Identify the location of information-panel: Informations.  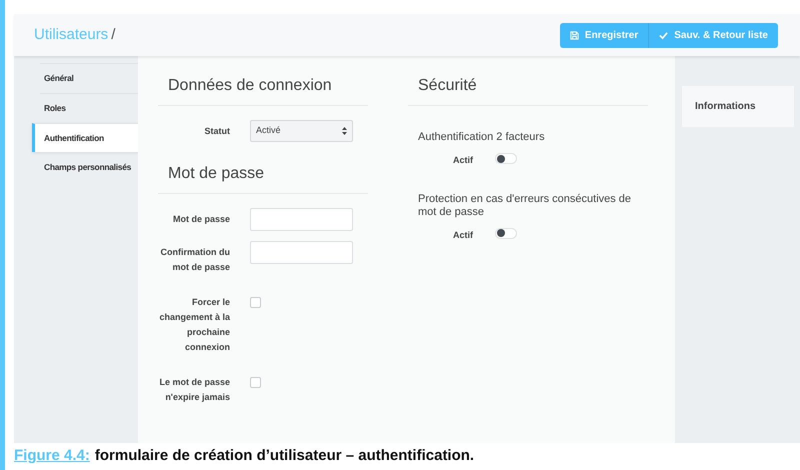
(738, 106).